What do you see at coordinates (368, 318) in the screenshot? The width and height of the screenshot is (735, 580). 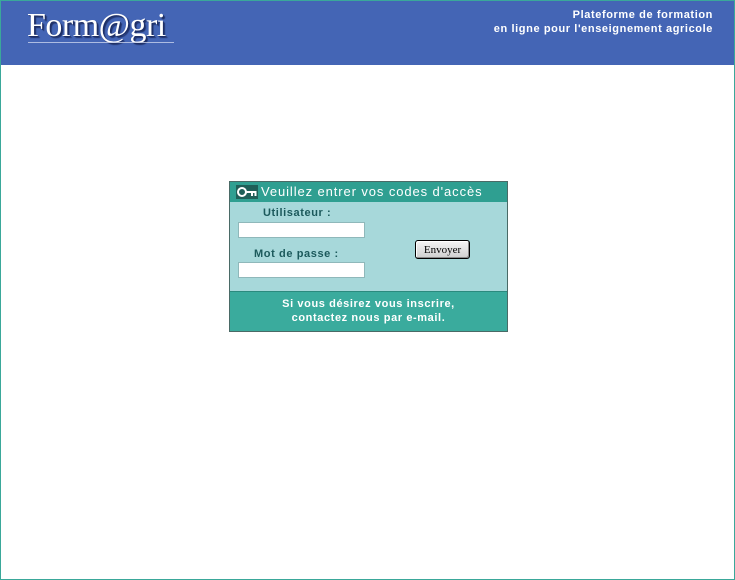 I see `registration-info-line-2: contactez nous par e-mail.` at bounding box center [368, 318].